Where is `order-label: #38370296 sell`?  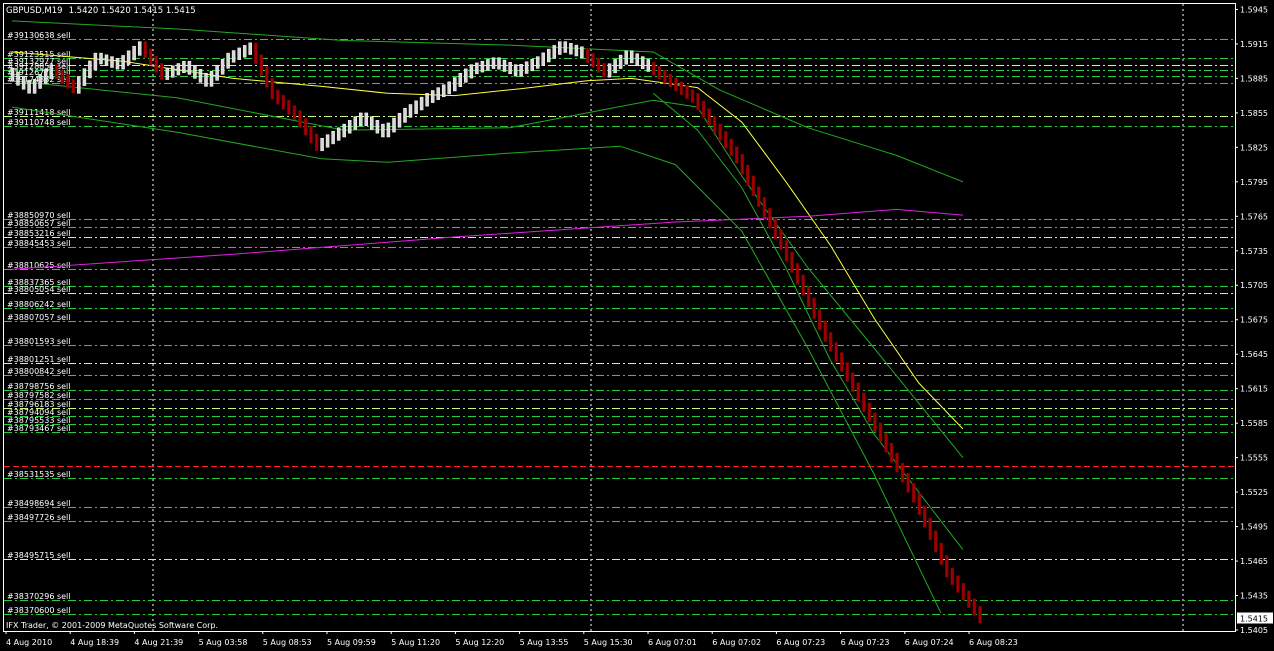
order-label: #38370296 sell is located at coordinates (39, 596).